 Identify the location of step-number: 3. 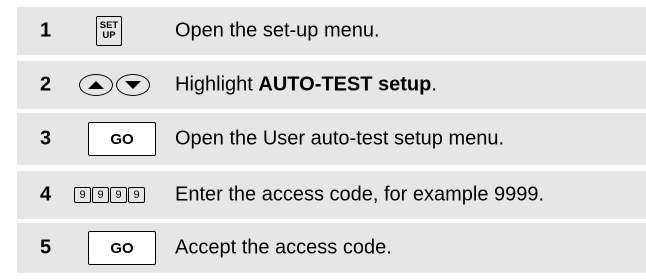
(46, 138).